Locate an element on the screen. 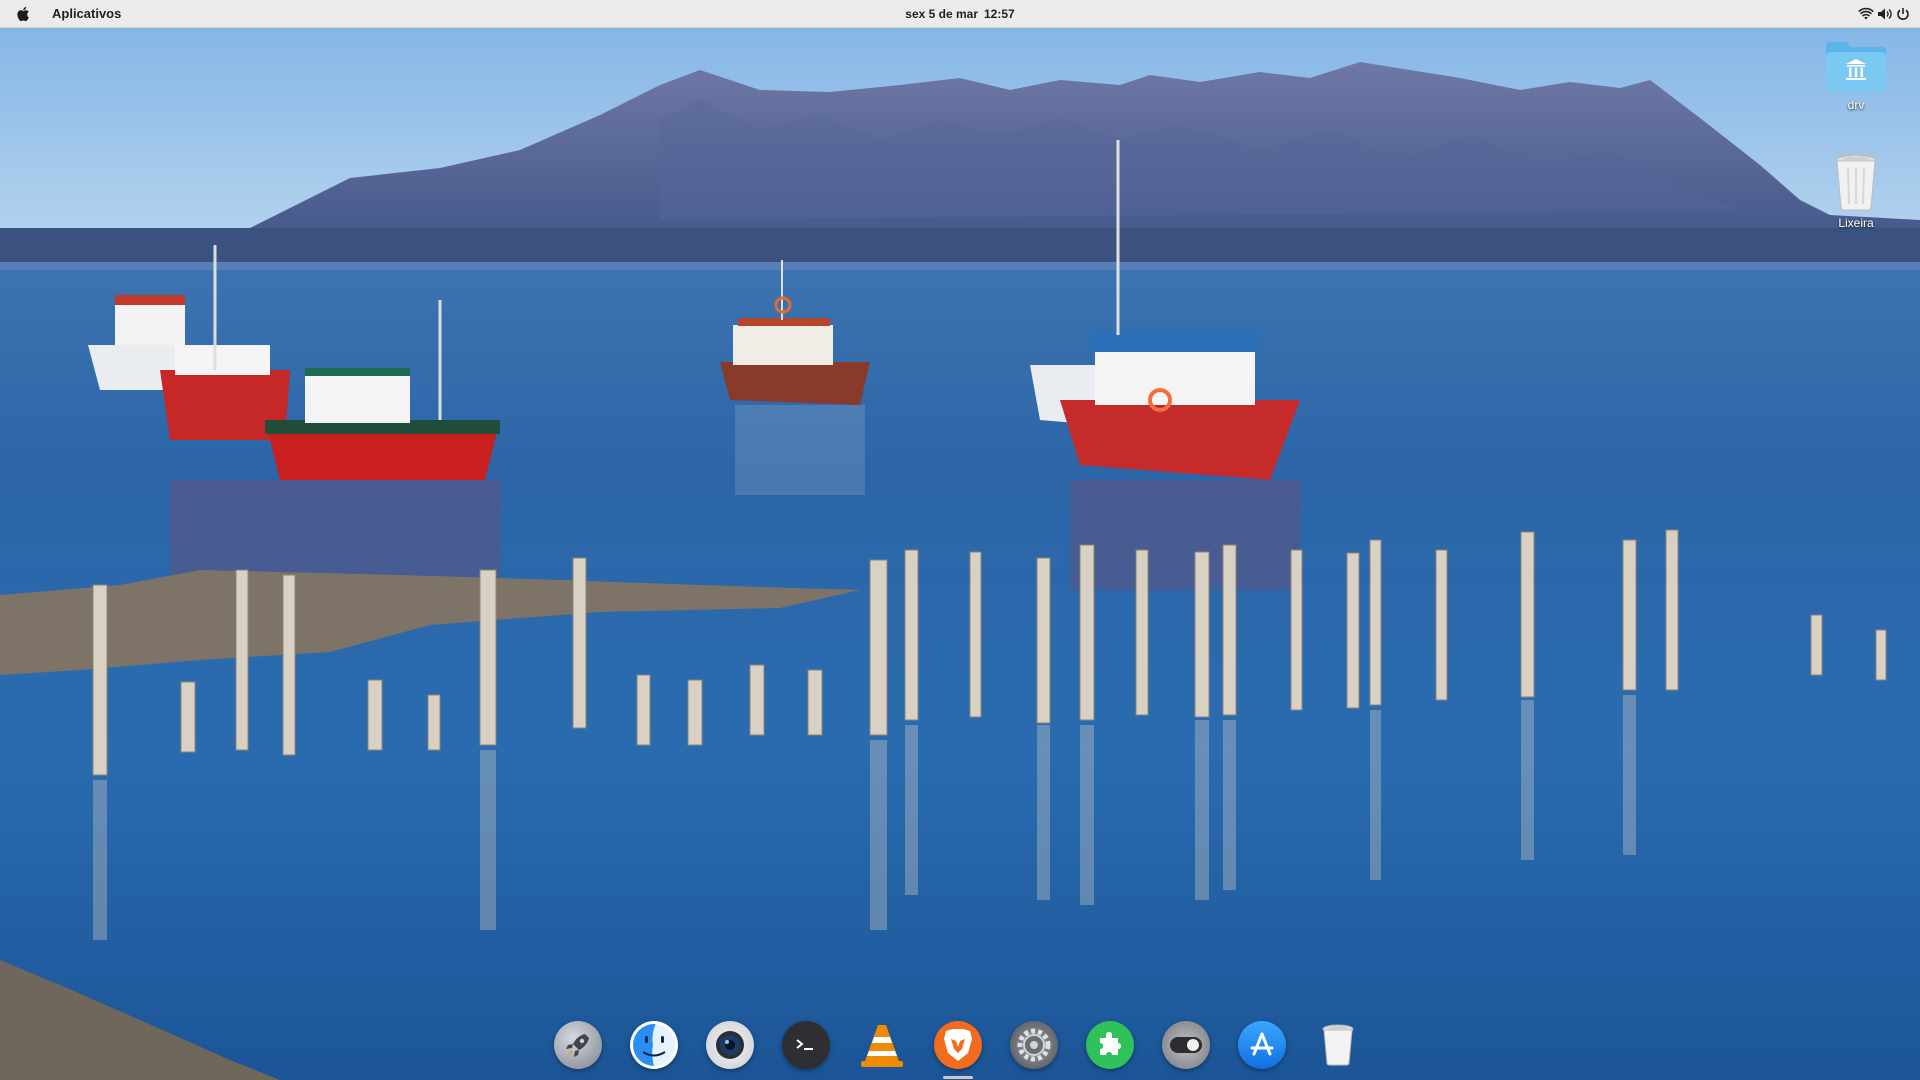 The width and height of the screenshot is (1920, 1080). dock-brave is located at coordinates (958, 1050).